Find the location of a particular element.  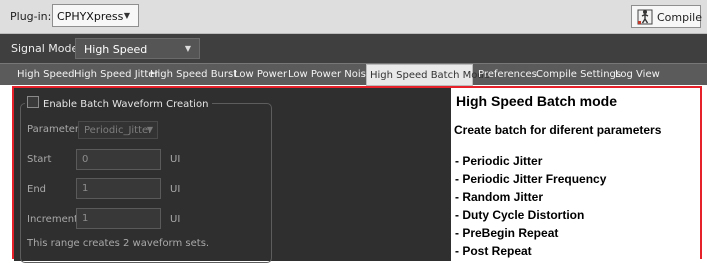

annotation-item: - Periodic Jitter Frequency is located at coordinates (531, 179).